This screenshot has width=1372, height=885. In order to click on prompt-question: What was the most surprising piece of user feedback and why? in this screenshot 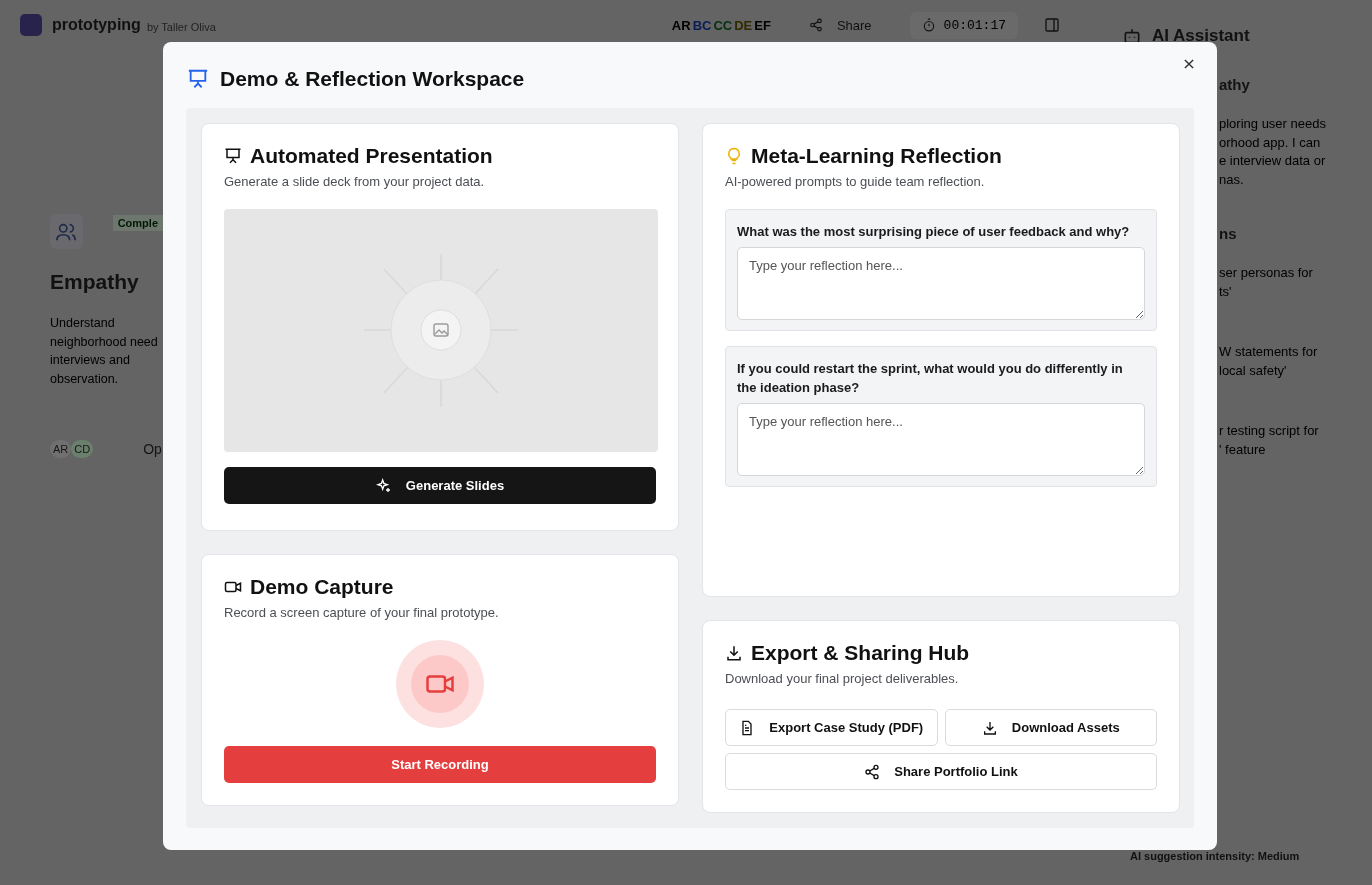, I will do `click(934, 232)`.